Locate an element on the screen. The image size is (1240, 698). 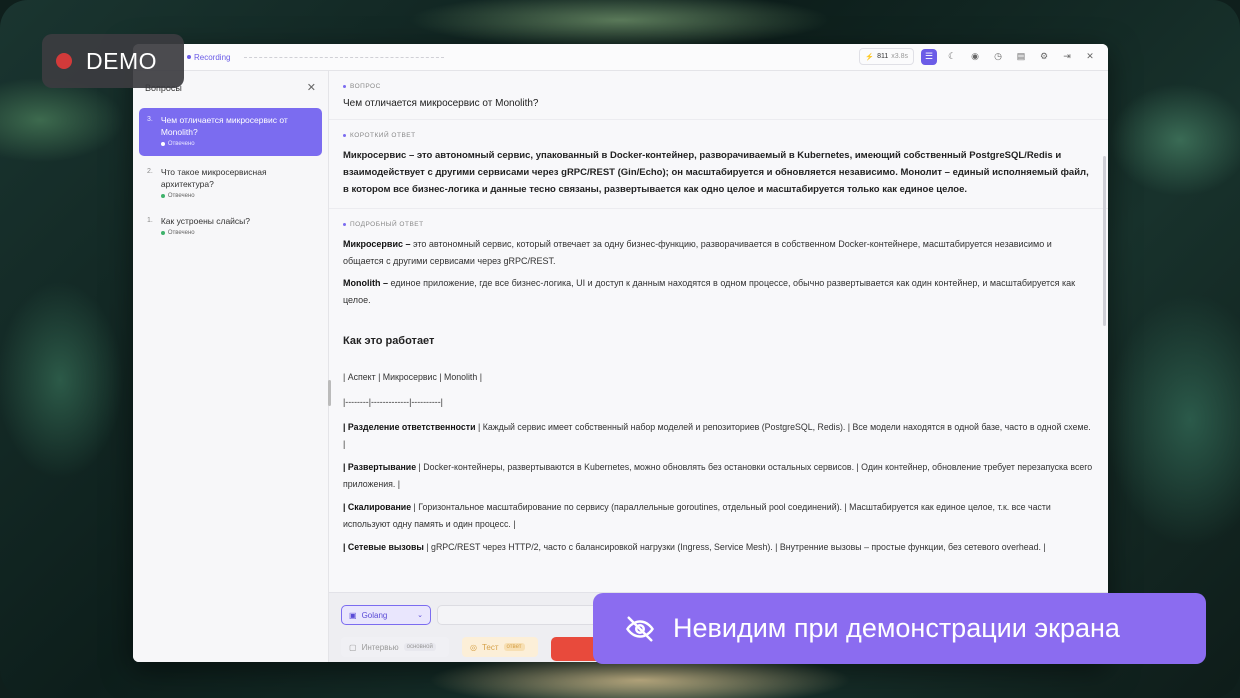
question-label: ВОПРОС is located at coordinates (718, 86).